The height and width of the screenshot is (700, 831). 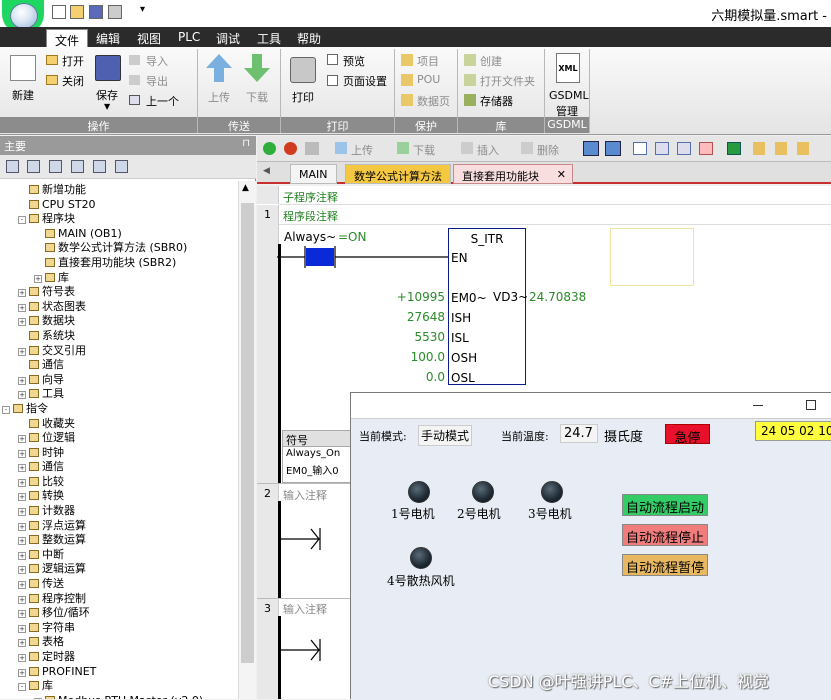 I want to click on menu-file: 文件, so click(x=67, y=38).